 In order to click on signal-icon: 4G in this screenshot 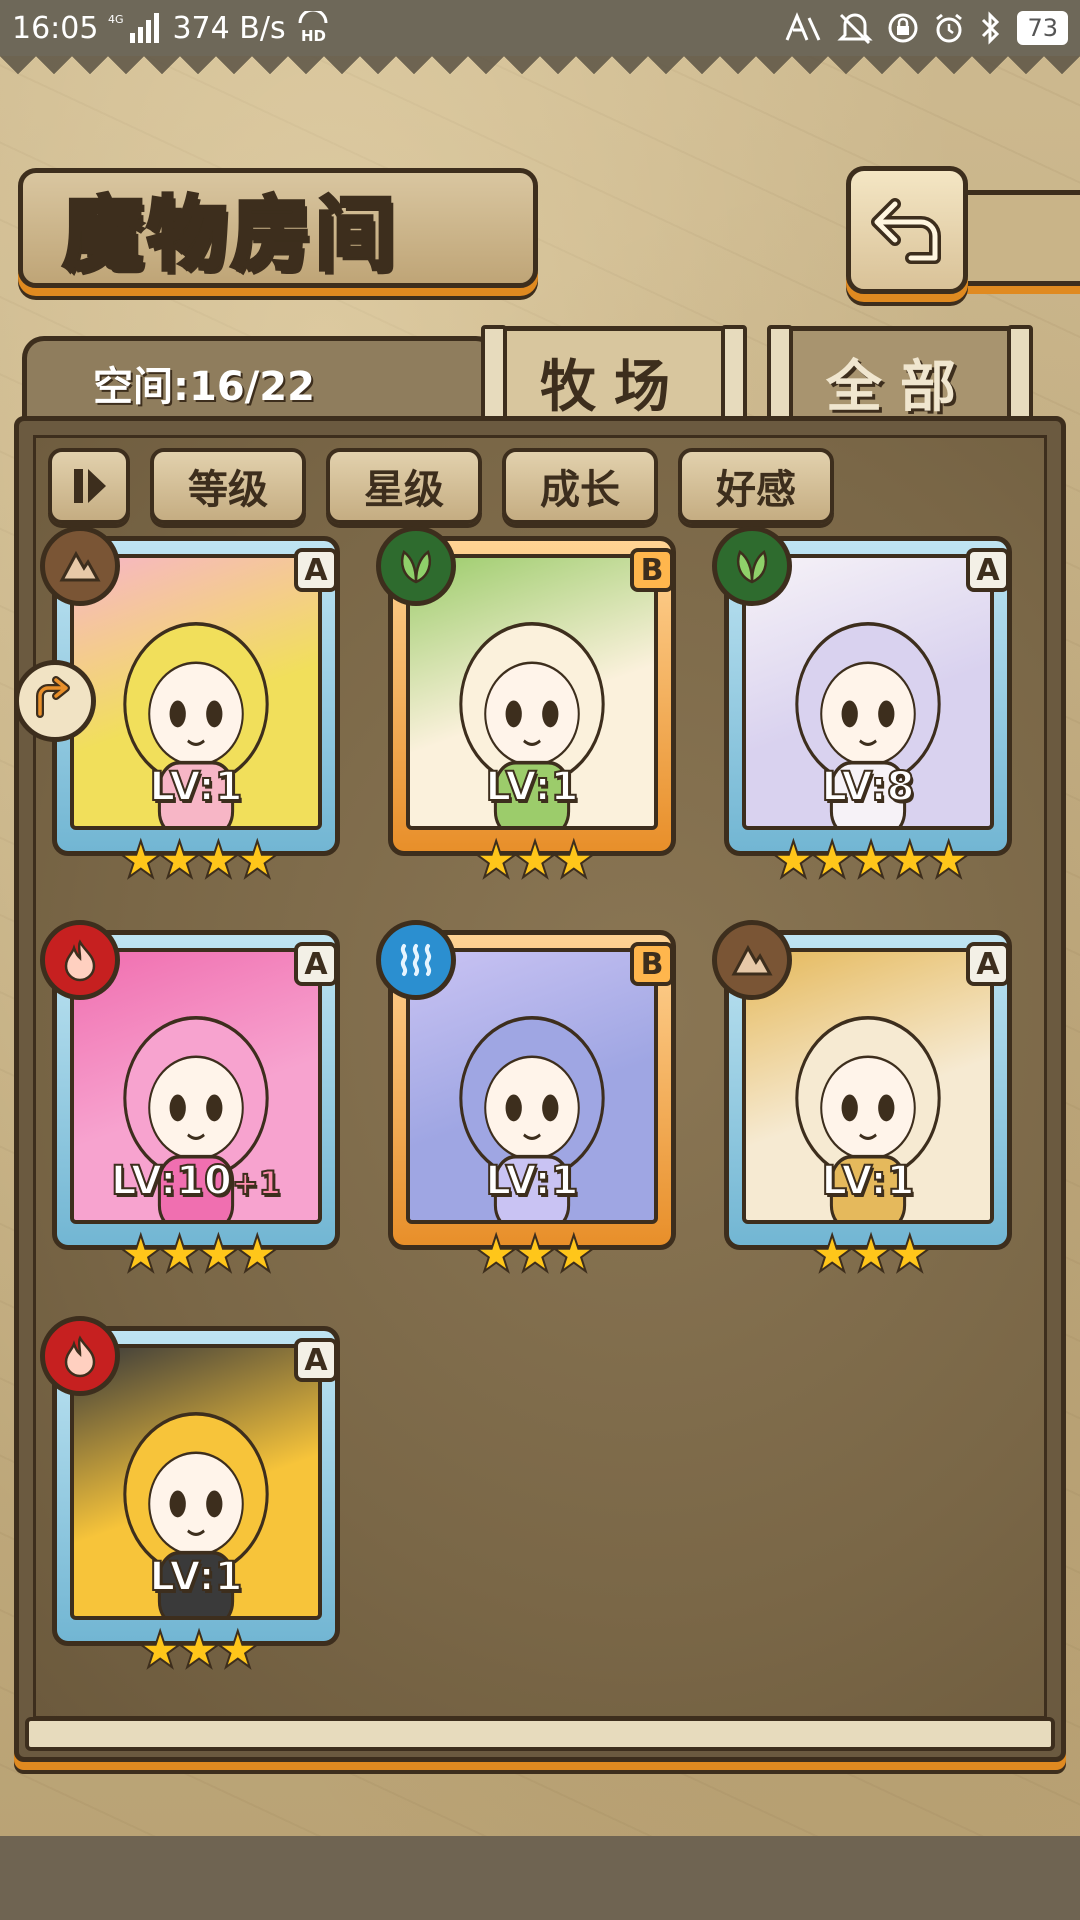, I will do `click(135, 28)`.